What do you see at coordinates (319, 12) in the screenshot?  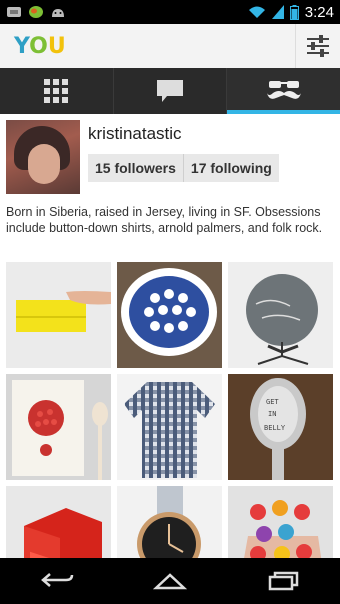 I see `clock: 3:24` at bounding box center [319, 12].